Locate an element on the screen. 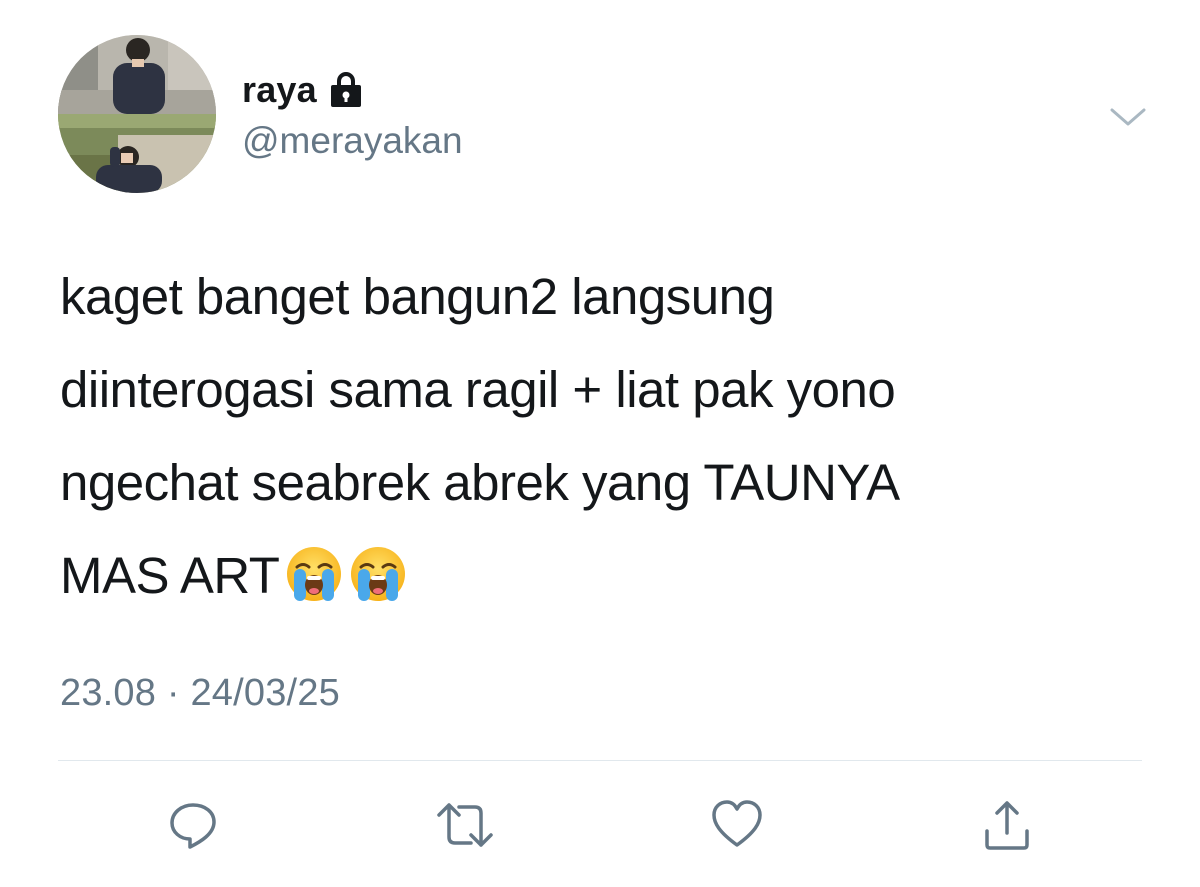 Image resolution: width=1200 pixels, height=887 pixels. tweet-line: diinterogasi sama ragil + liat pak yono is located at coordinates (478, 389).